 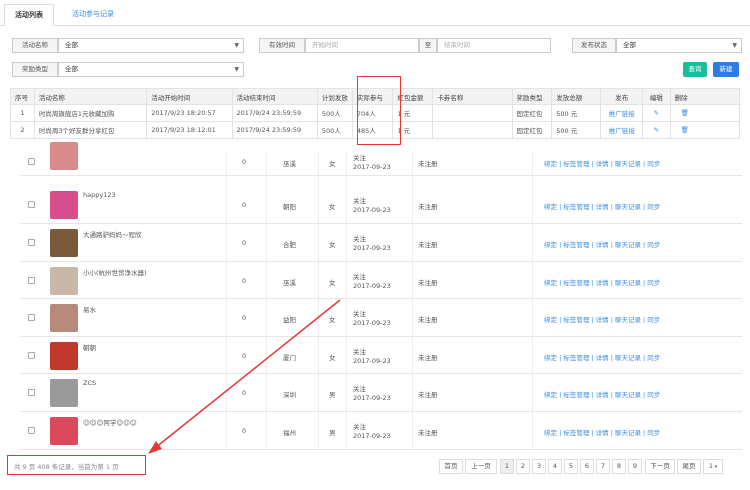 What do you see at coordinates (155, 447) in the screenshot?
I see `arrow-head` at bounding box center [155, 447].